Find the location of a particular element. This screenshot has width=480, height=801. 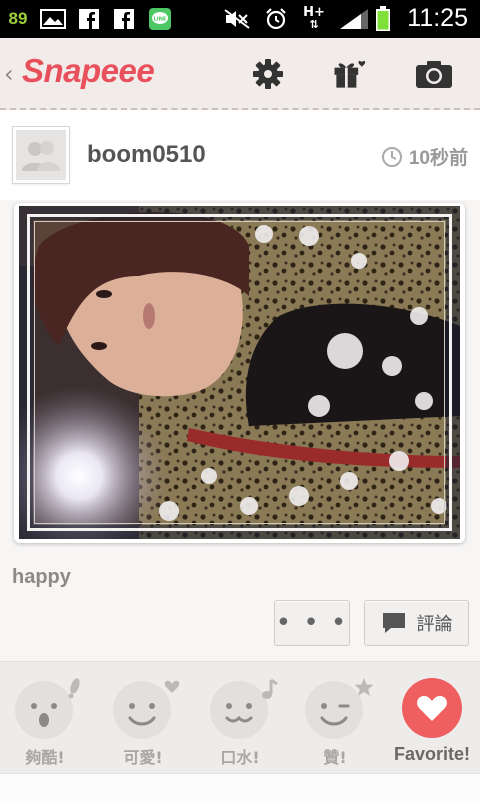

post-header: boom0510 10秒前 is located at coordinates (240, 155).